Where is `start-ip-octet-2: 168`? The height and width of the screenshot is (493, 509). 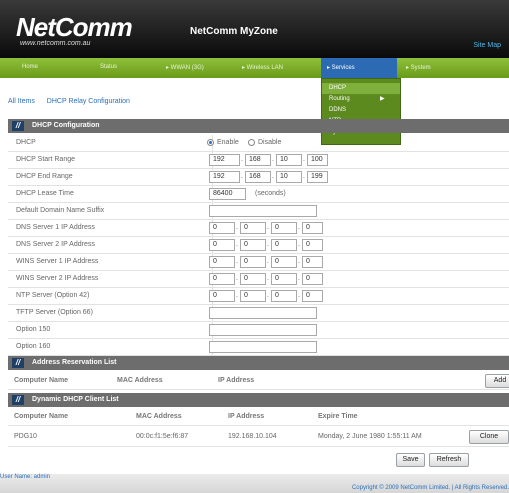
start-ip-octet-2: 168 is located at coordinates (258, 160).